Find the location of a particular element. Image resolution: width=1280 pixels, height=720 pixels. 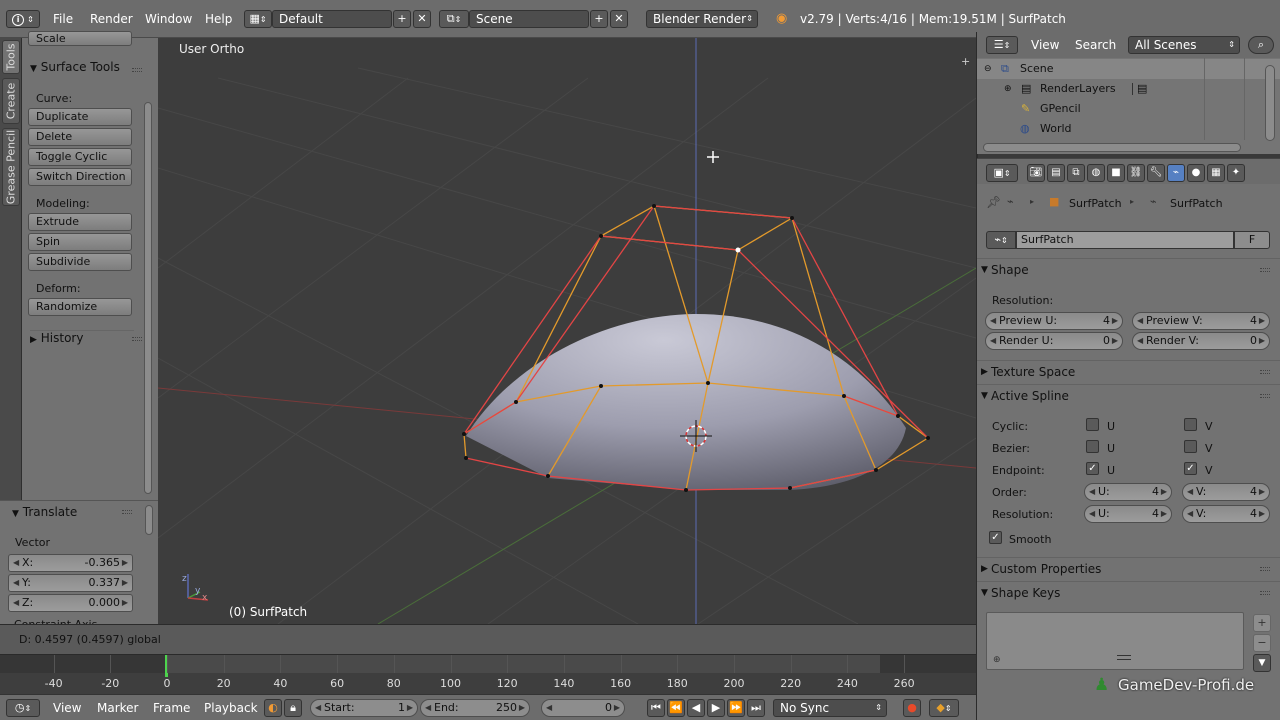

list-resize-icon: ⊕ is located at coordinates (997, 660).